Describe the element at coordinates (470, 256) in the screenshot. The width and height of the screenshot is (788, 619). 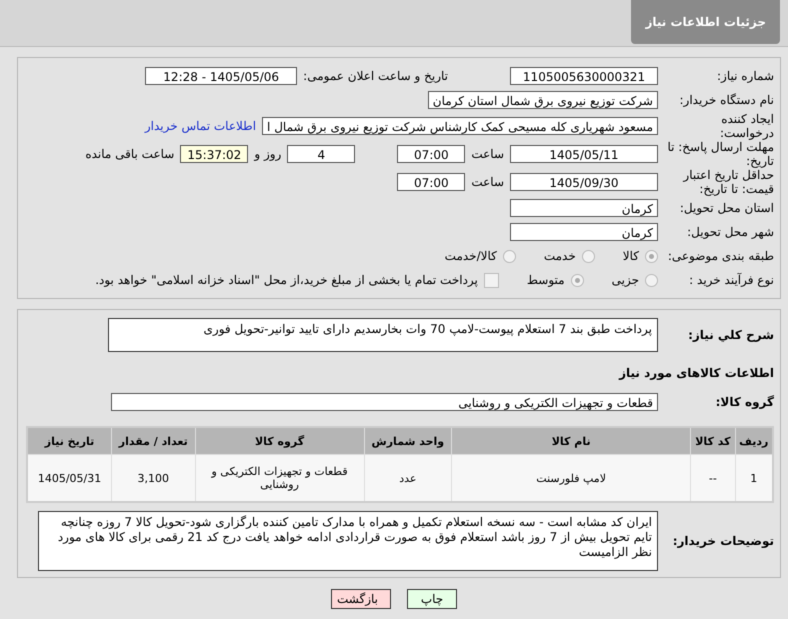
I see `option-label: کالا/خدمت` at that location.